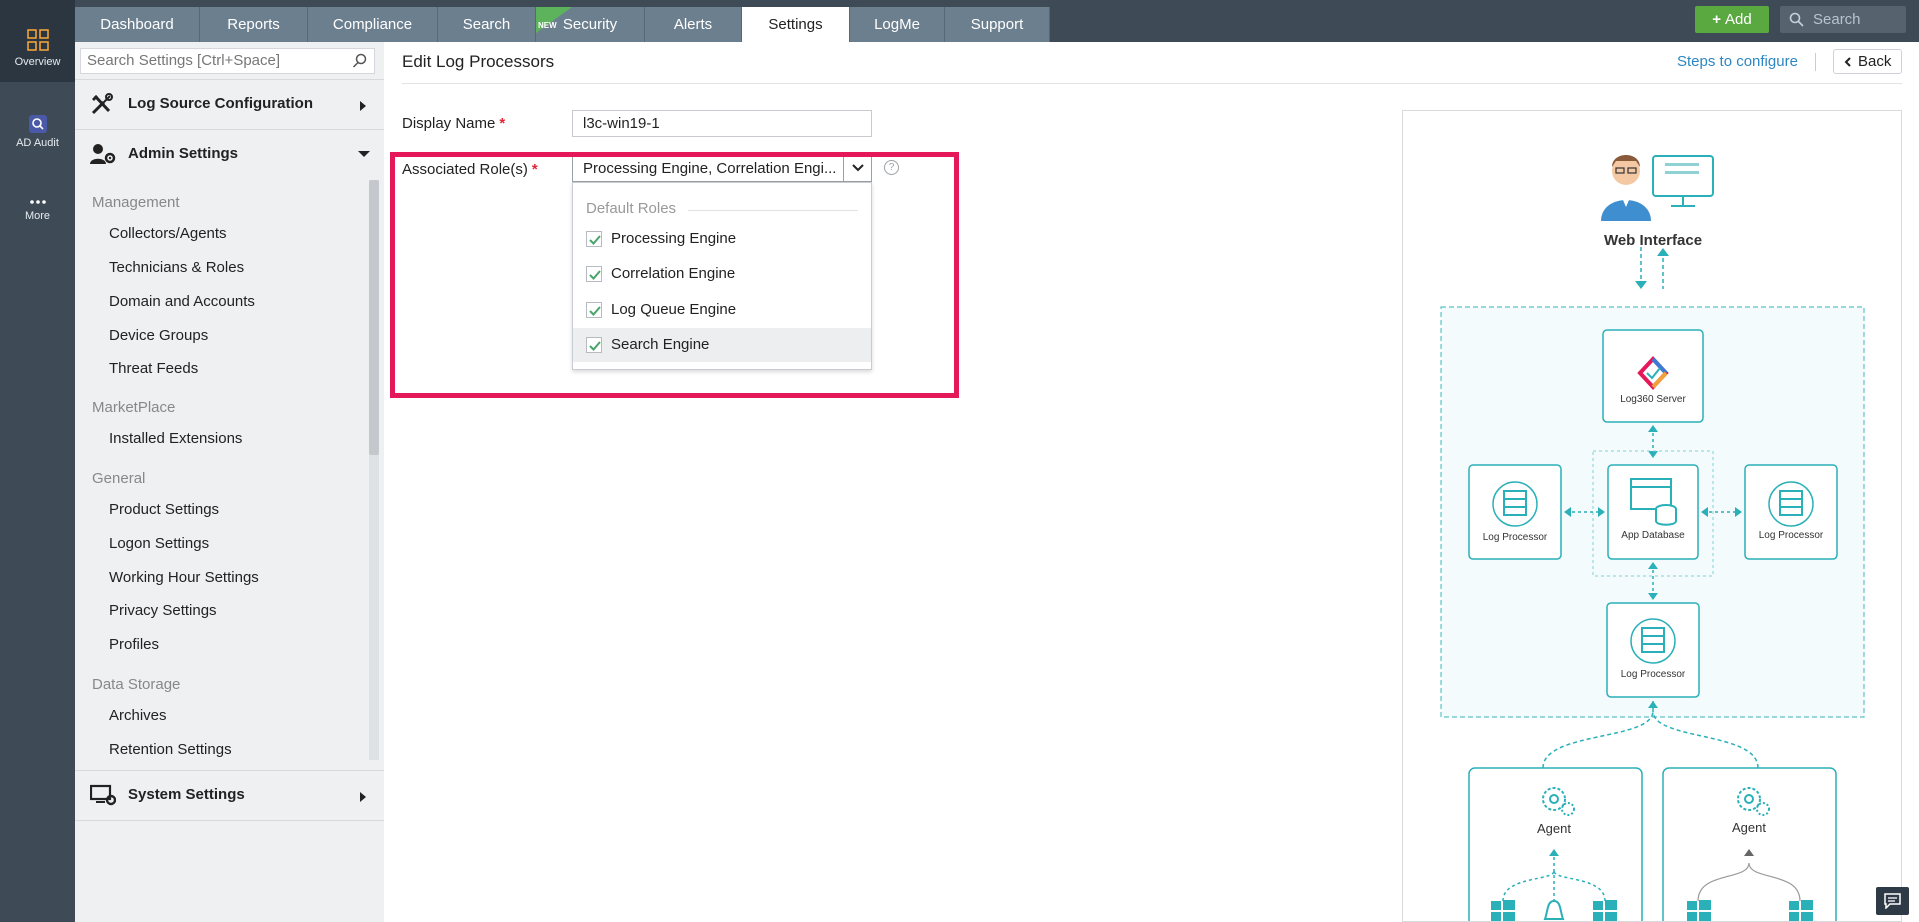  I want to click on tab-reports: Reports, so click(254, 24).